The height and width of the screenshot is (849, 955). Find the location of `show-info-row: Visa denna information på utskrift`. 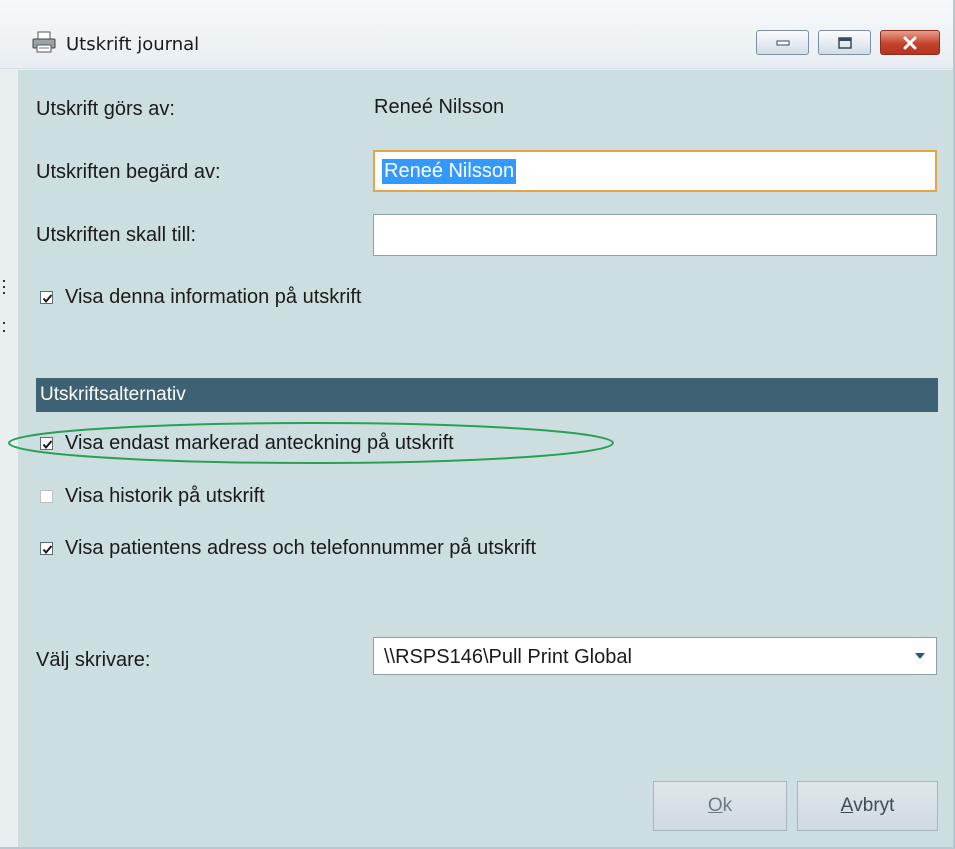

show-info-row: Visa denna information på utskrift is located at coordinates (200, 297).